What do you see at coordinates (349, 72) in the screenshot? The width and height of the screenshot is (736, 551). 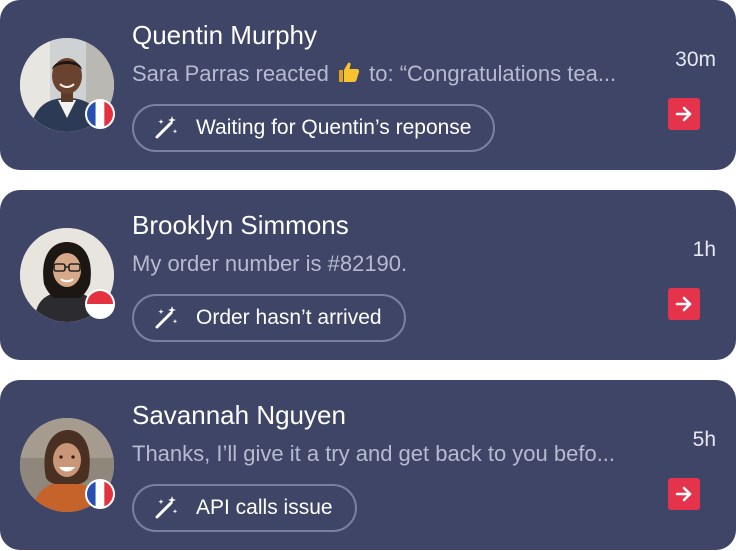 I see `thumbs-up-icon` at bounding box center [349, 72].